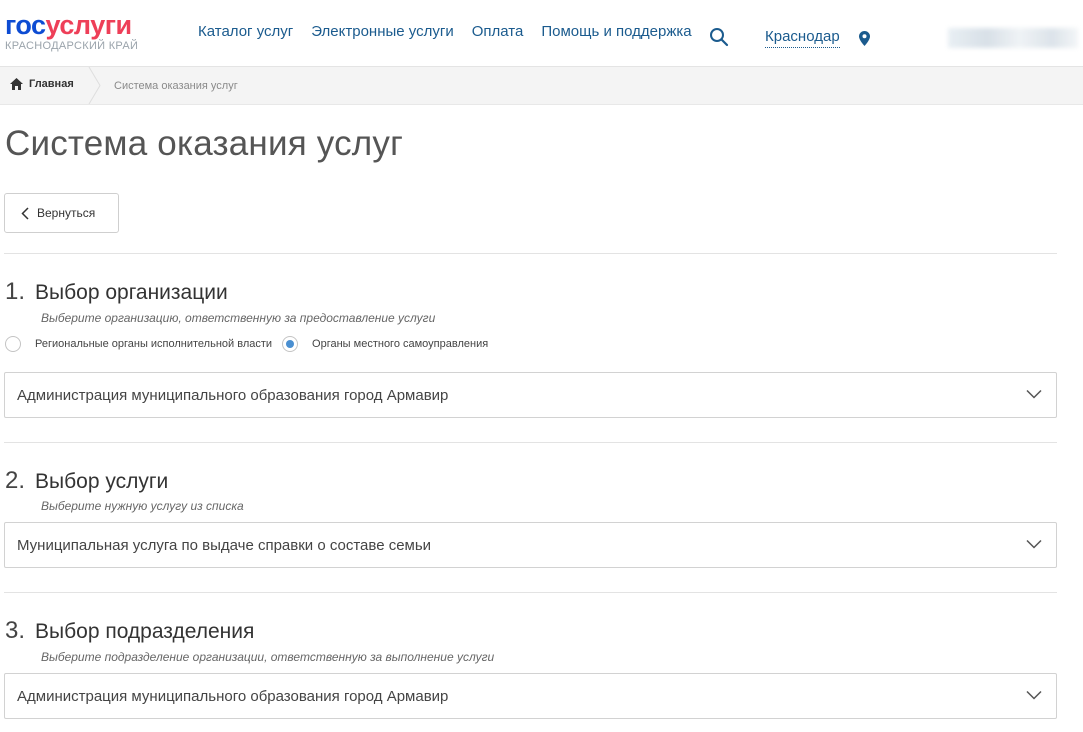  What do you see at coordinates (204, 143) in the screenshot?
I see `page-title: Система оказания услуг` at bounding box center [204, 143].